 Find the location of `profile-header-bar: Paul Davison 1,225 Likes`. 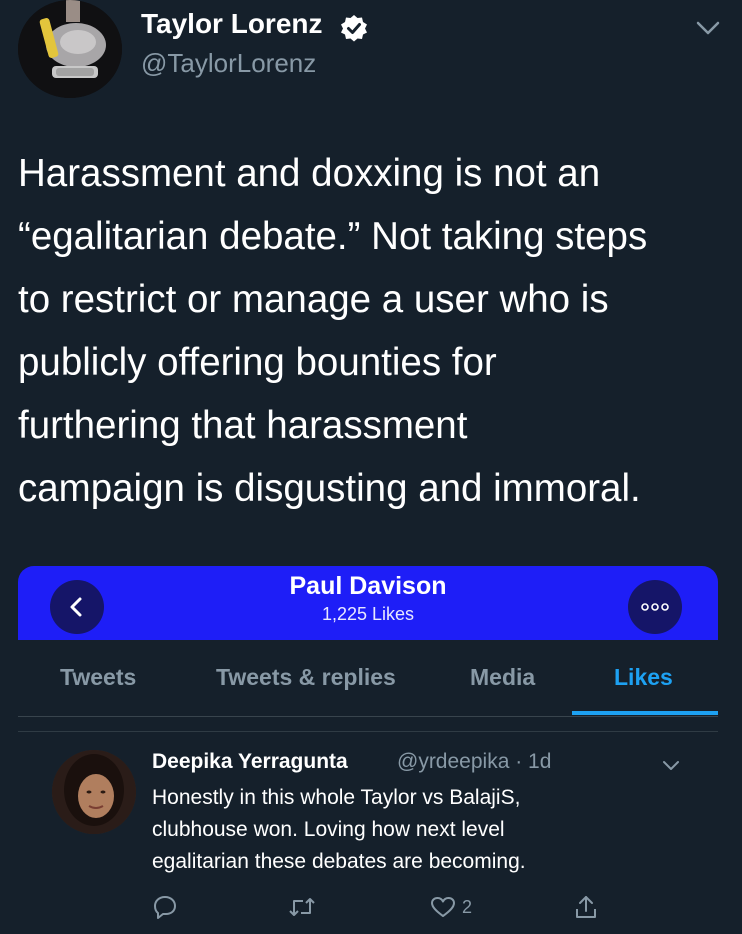

profile-header-bar: Paul Davison 1,225 Likes is located at coordinates (368, 603).